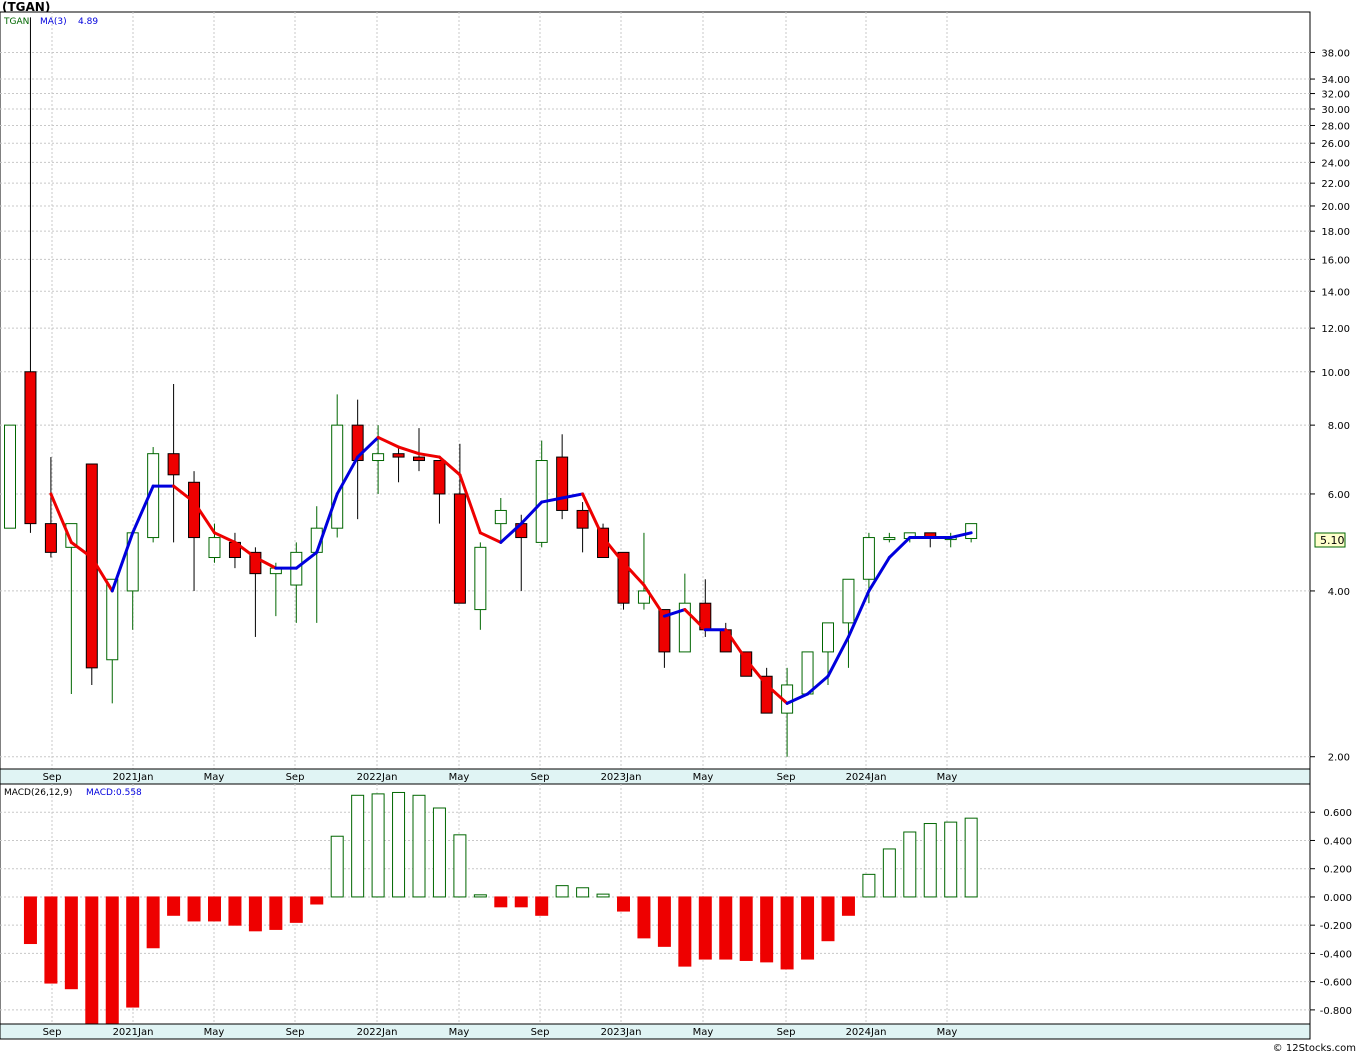  Describe the element at coordinates (1336, 926) in the screenshot. I see `macd-y-tick-label: -0.200` at that location.